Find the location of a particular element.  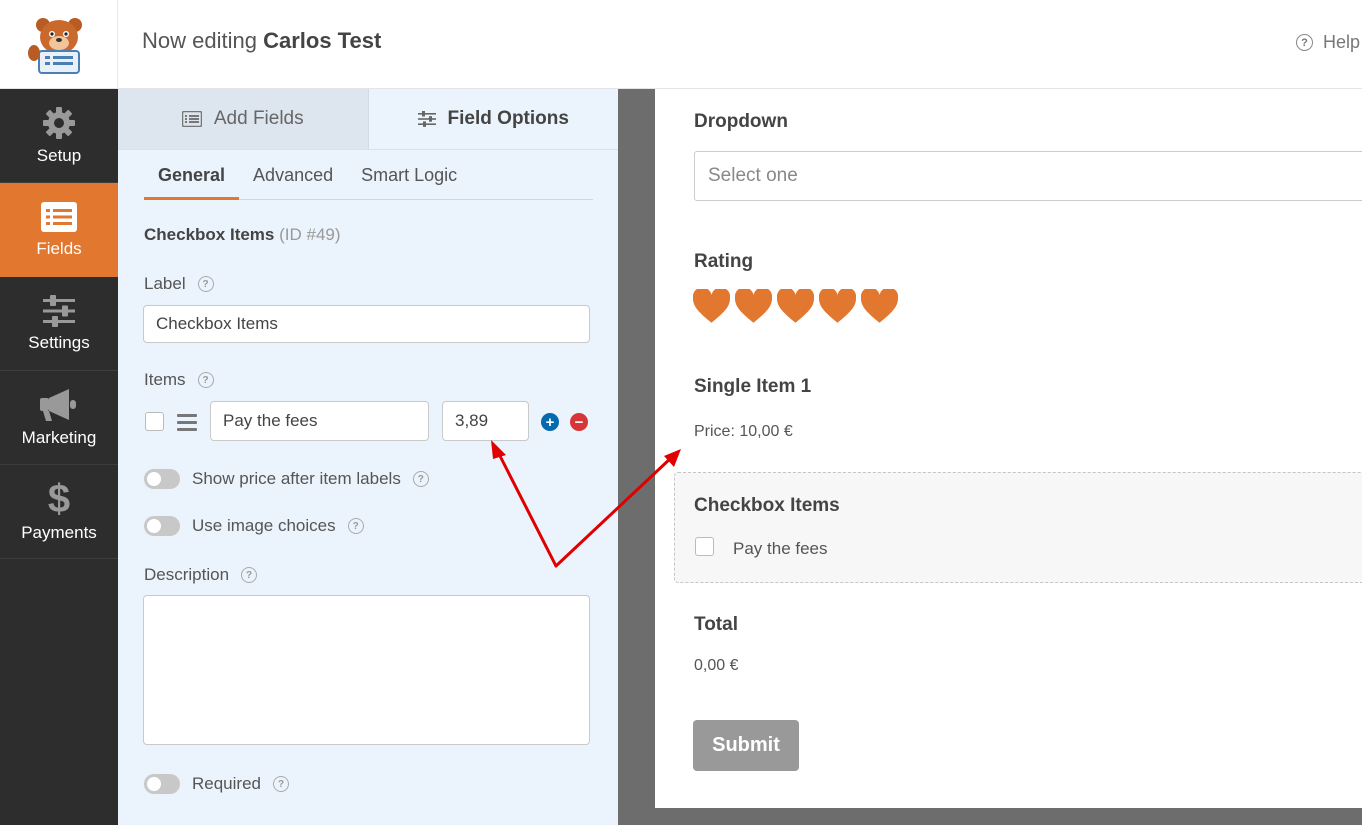

label-caption-text: Label is located at coordinates (165, 283).